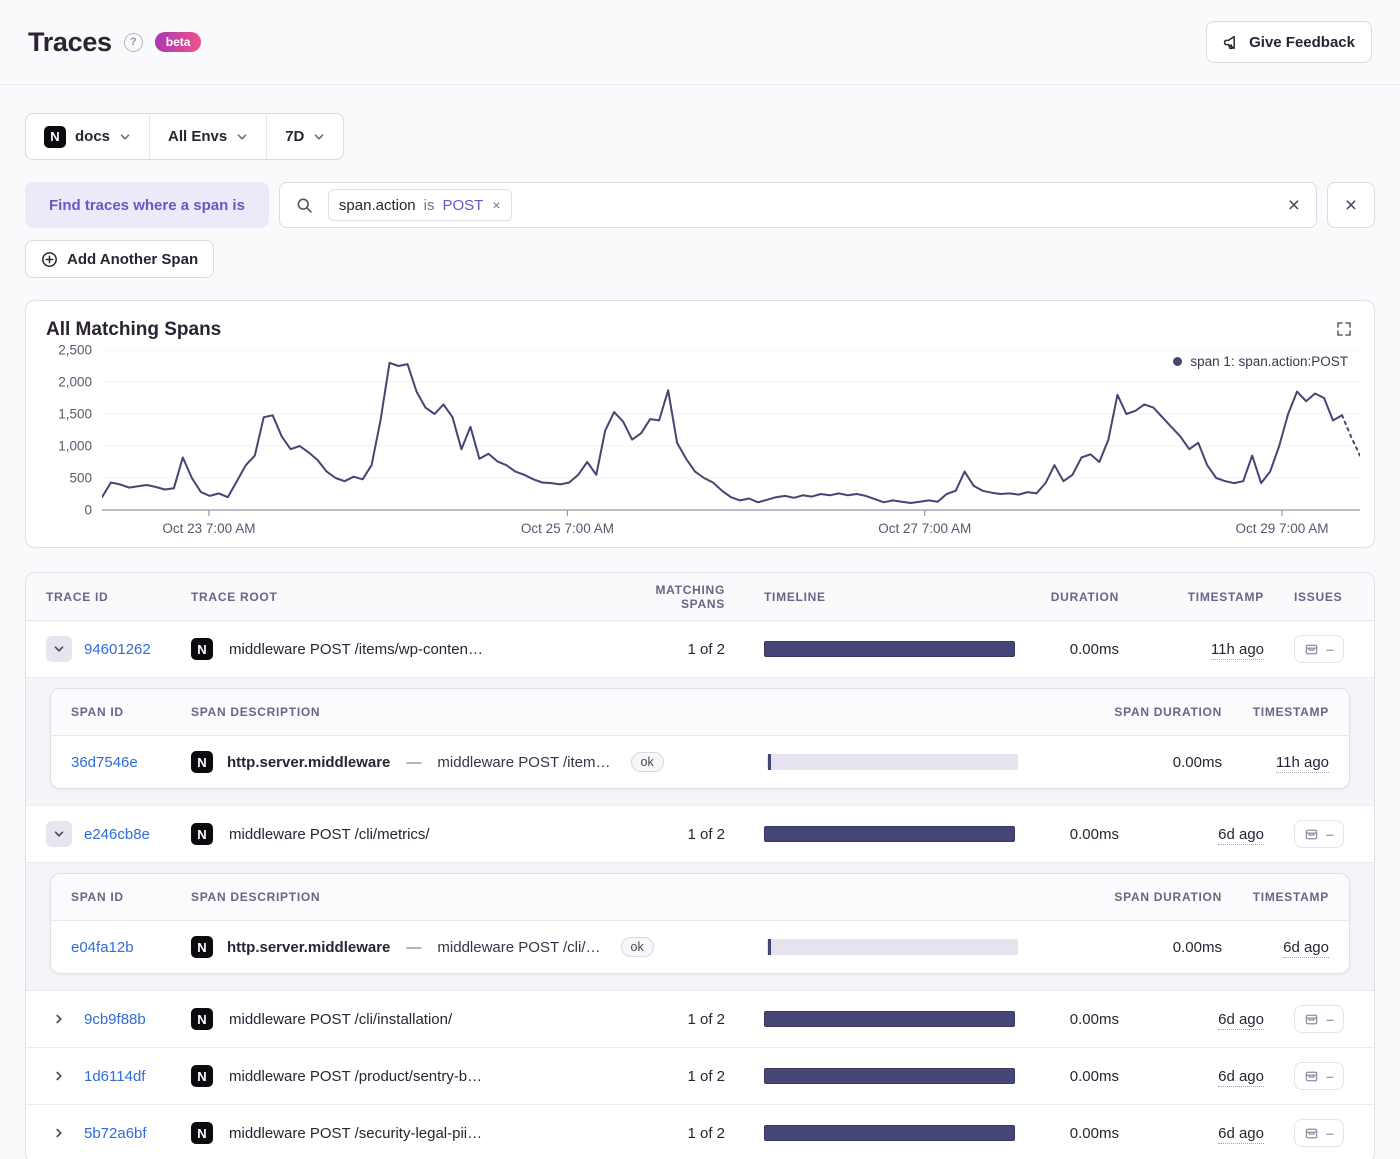  What do you see at coordinates (309, 947) in the screenshot?
I see `span-op: http.server.middleware` at bounding box center [309, 947].